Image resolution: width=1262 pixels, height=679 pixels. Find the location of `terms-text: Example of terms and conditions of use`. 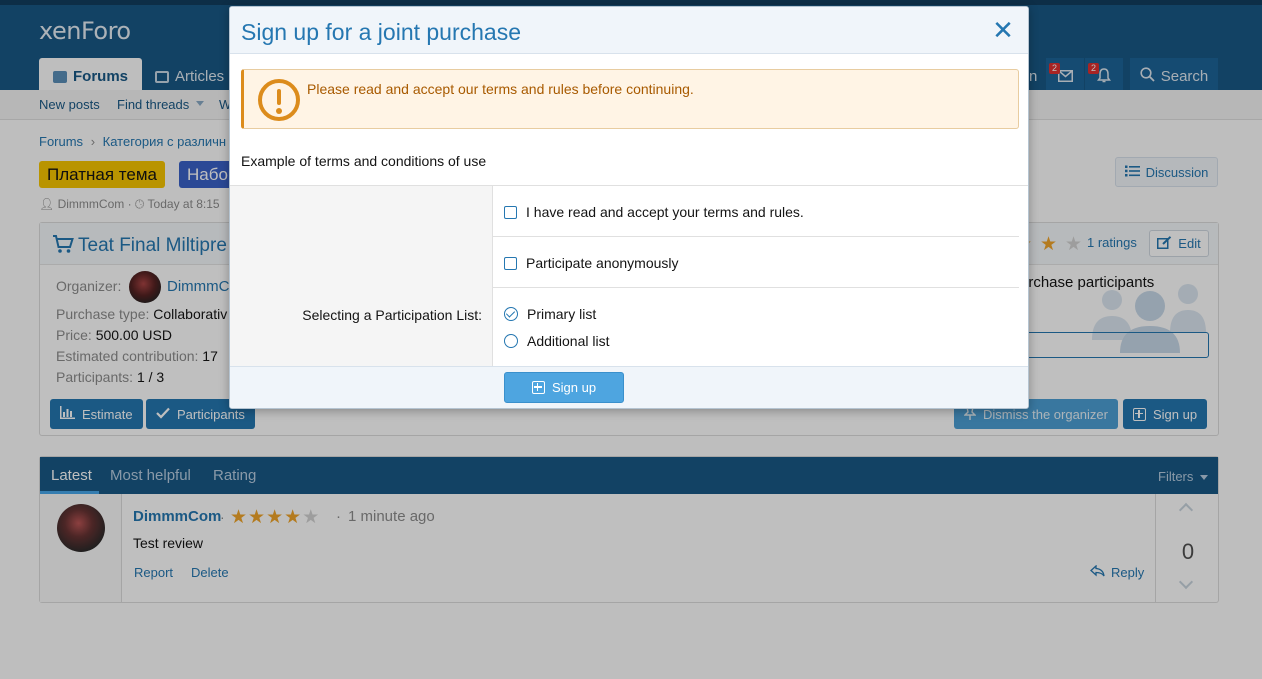

terms-text: Example of terms and conditions of use is located at coordinates (364, 161).